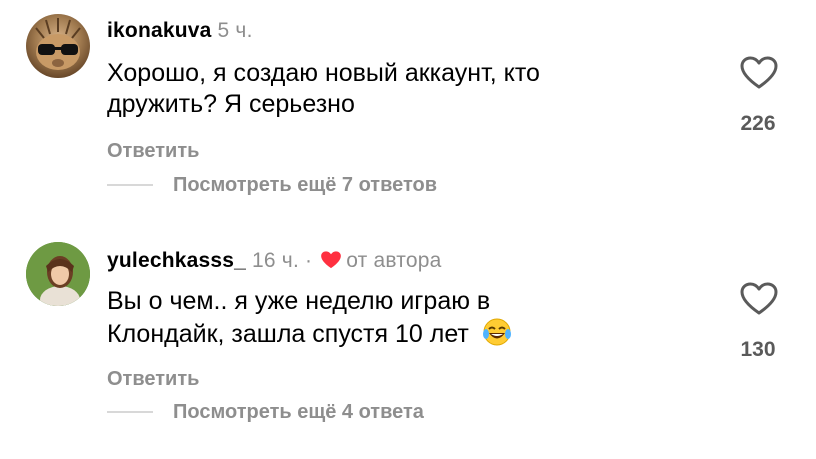 This screenshot has width=816, height=459. Describe the element at coordinates (323, 73) in the screenshot. I see `comment-text-line: Хорошо, я создаю новый аккаунт, кто` at that location.